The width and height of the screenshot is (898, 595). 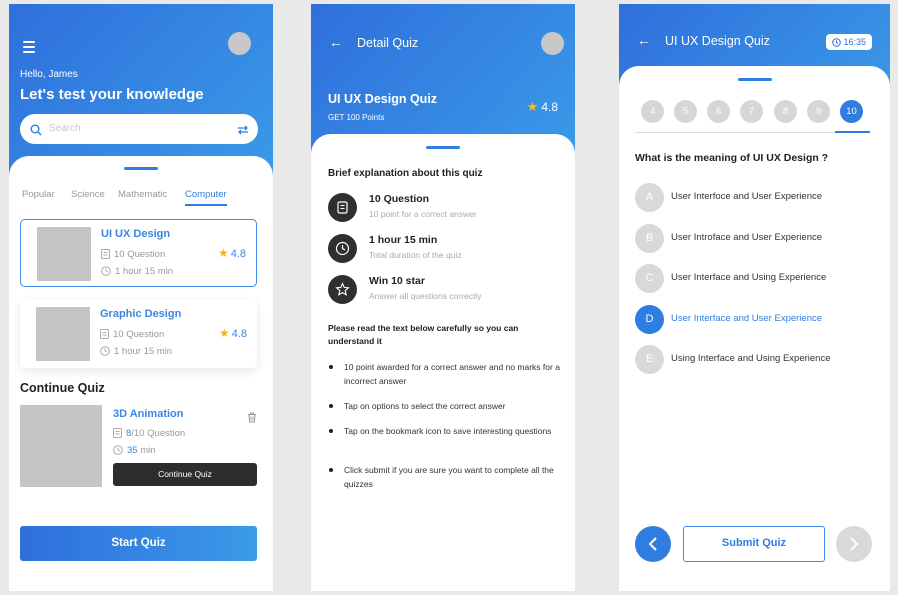 I want to click on tab-science: Science, so click(x=88, y=196).